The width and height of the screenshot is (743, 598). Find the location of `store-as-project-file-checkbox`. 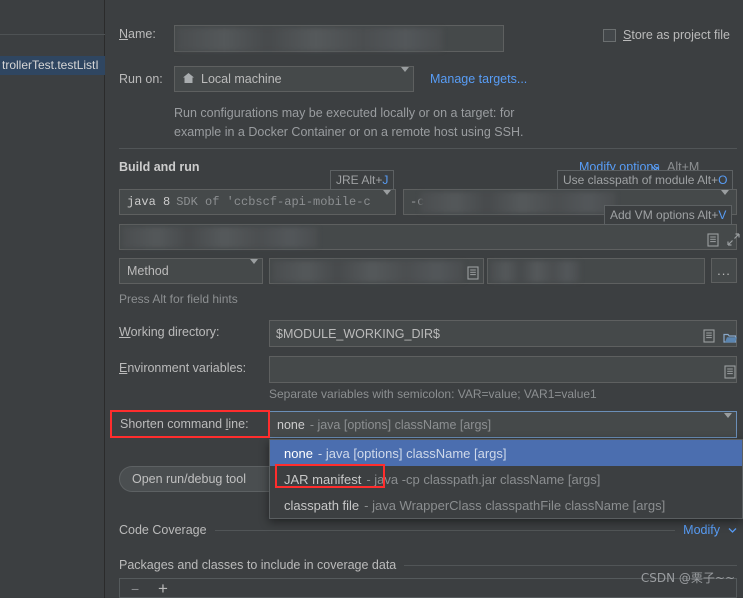

store-as-project-file-checkbox is located at coordinates (609, 35).